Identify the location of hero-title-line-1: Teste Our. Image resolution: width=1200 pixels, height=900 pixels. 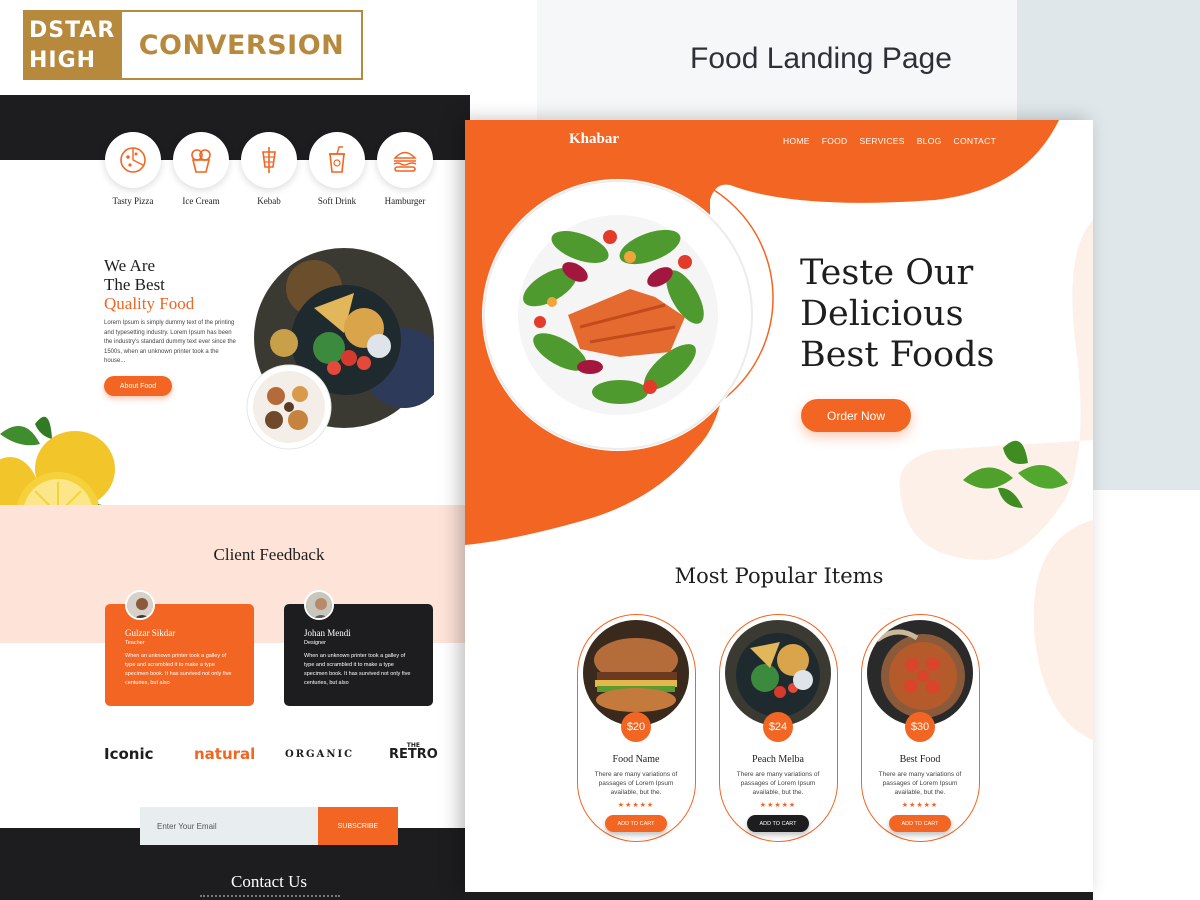
(887, 273).